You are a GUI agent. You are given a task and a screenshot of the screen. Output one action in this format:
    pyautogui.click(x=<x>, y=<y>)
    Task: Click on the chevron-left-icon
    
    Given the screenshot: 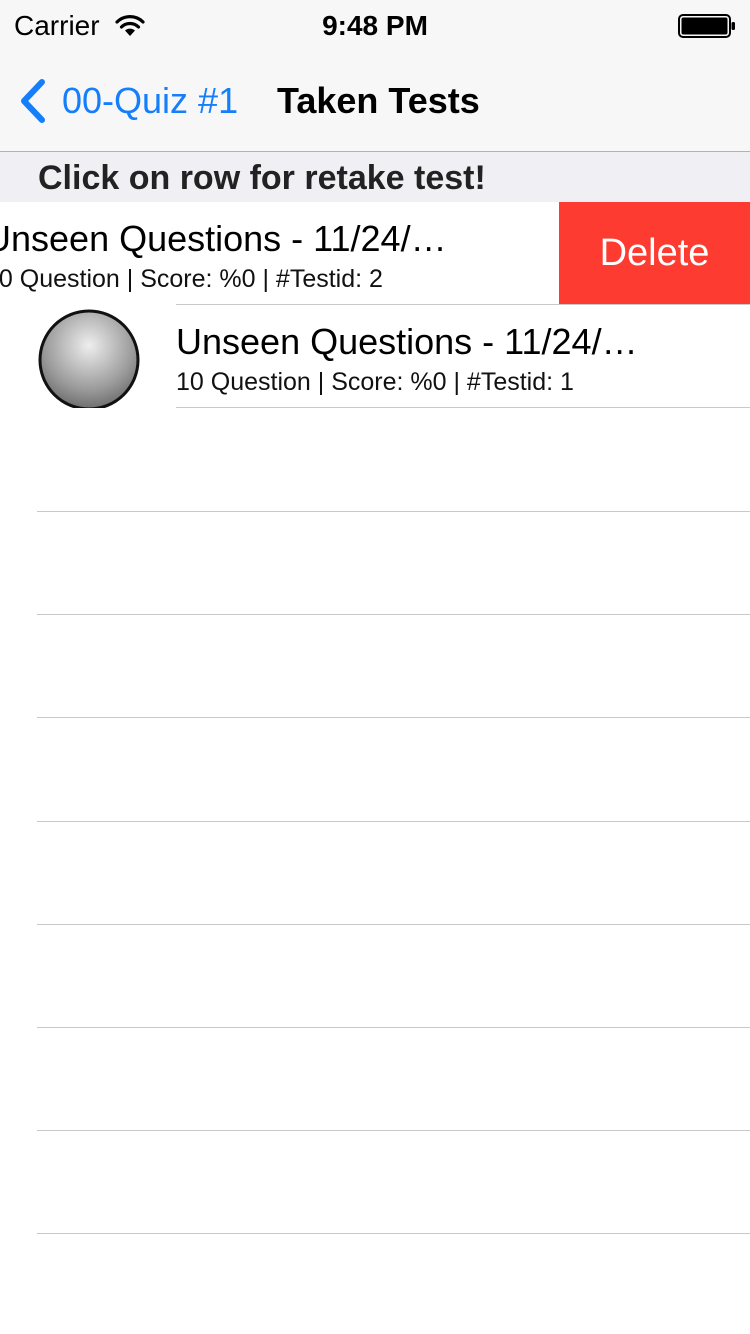 What is the action you would take?
    pyautogui.click(x=33, y=101)
    